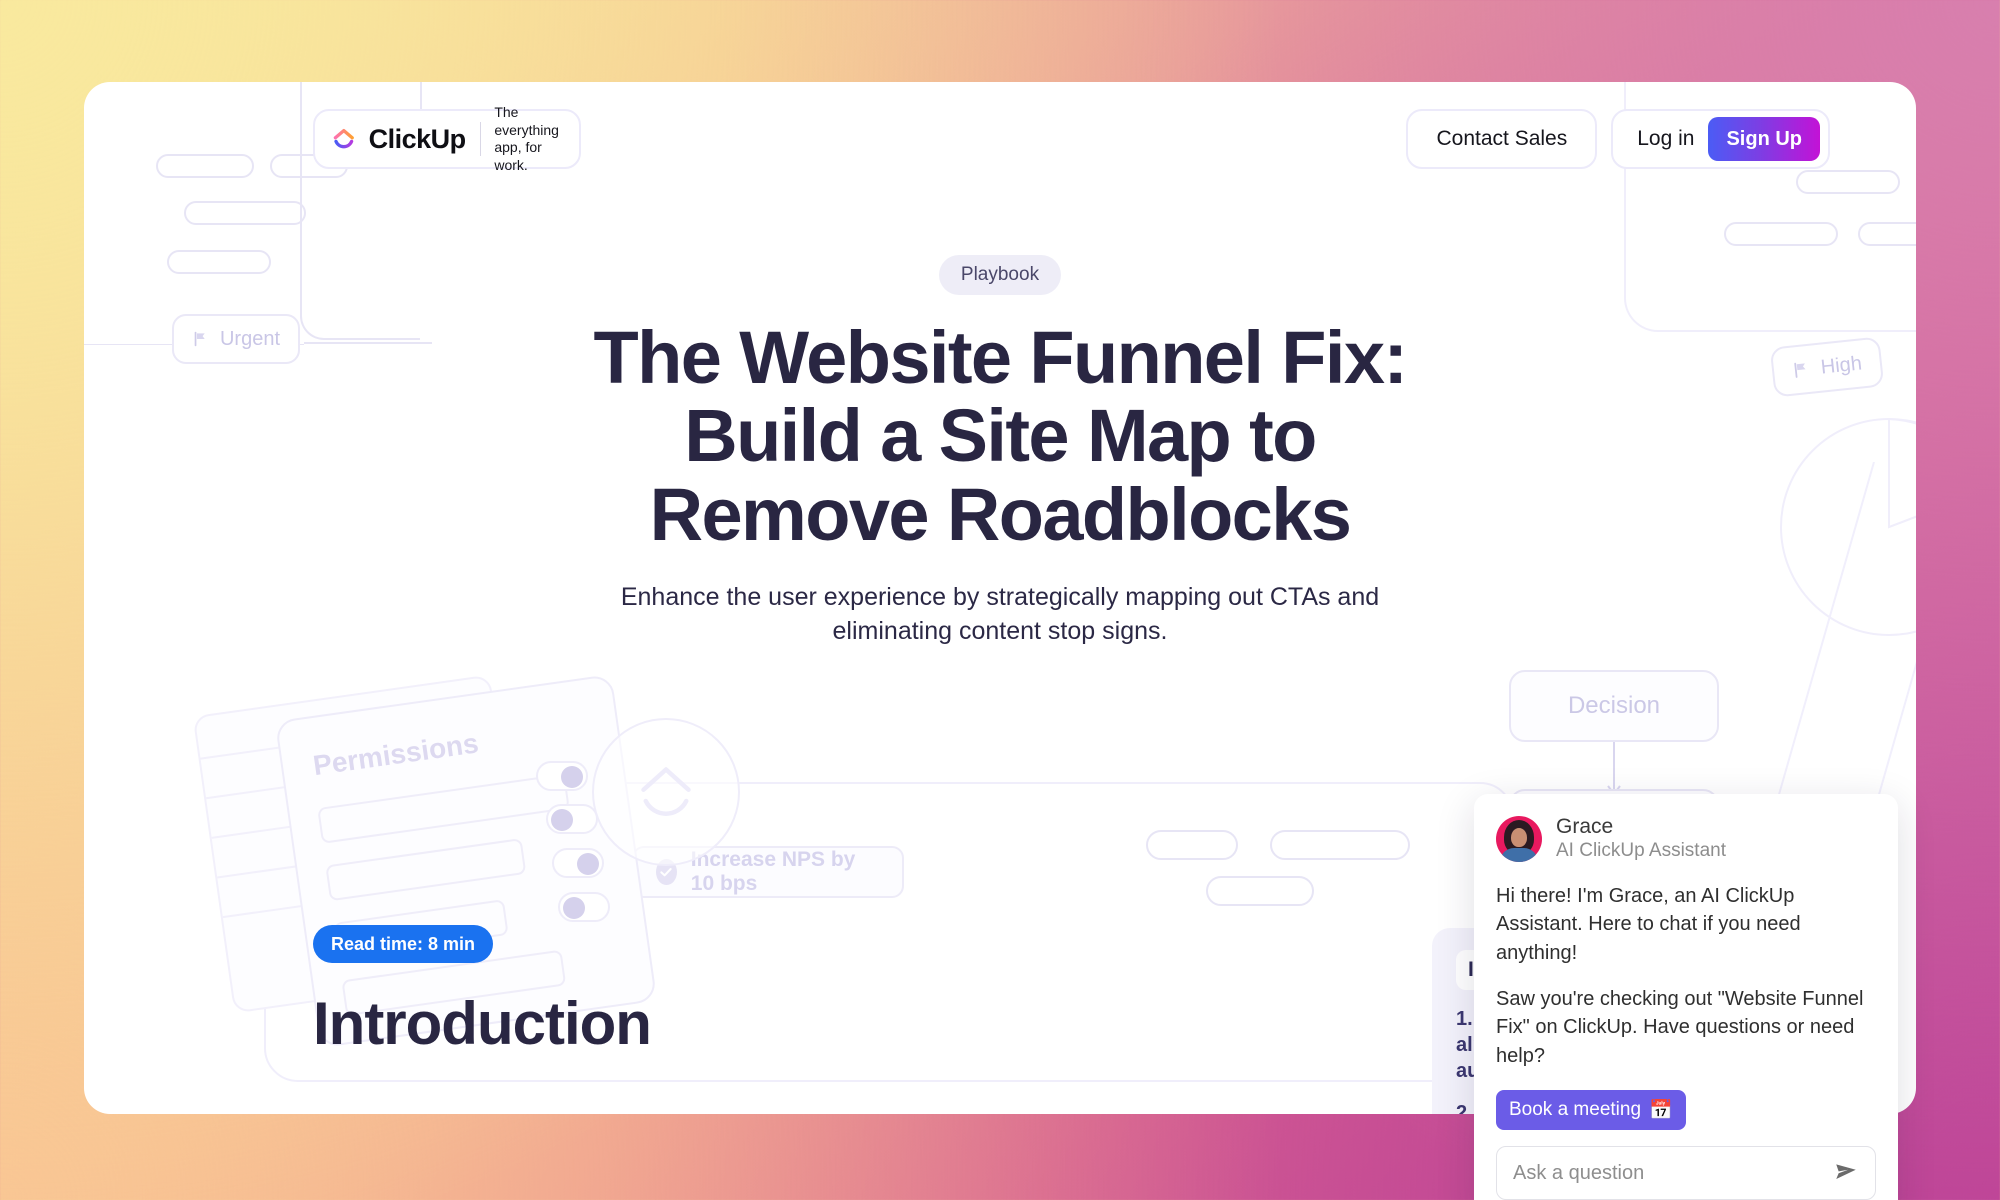 This screenshot has width=2000, height=1200. Describe the element at coordinates (773, 871) in the screenshot. I see `decor-nps-label: Increase NPS by 10 bps` at that location.